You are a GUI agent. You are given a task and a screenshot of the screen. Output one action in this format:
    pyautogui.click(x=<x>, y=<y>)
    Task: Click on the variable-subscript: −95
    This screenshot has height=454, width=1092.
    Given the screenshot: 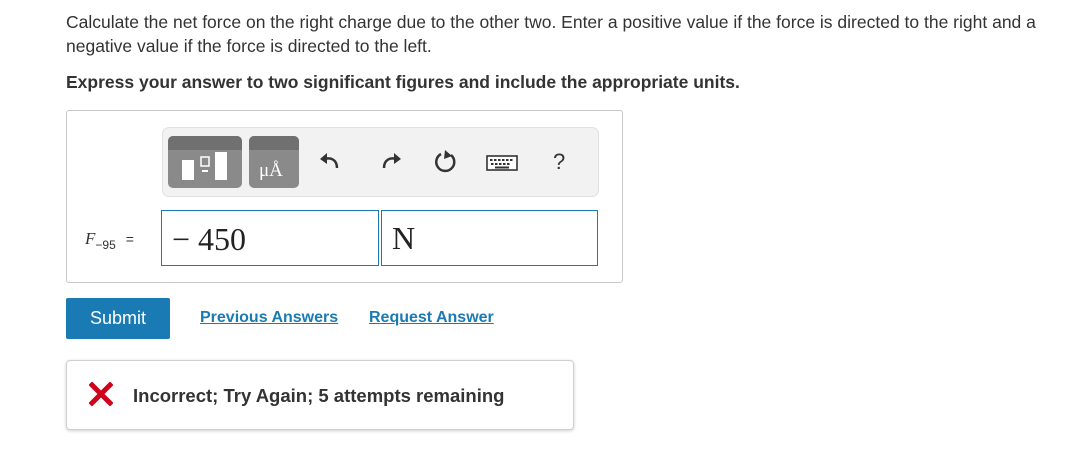 What is the action you would take?
    pyautogui.click(x=105, y=245)
    